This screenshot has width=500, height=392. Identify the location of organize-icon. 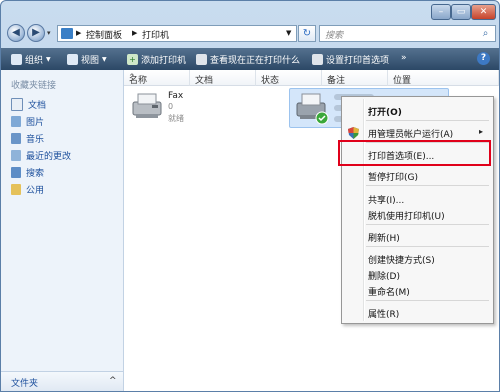
(16, 59).